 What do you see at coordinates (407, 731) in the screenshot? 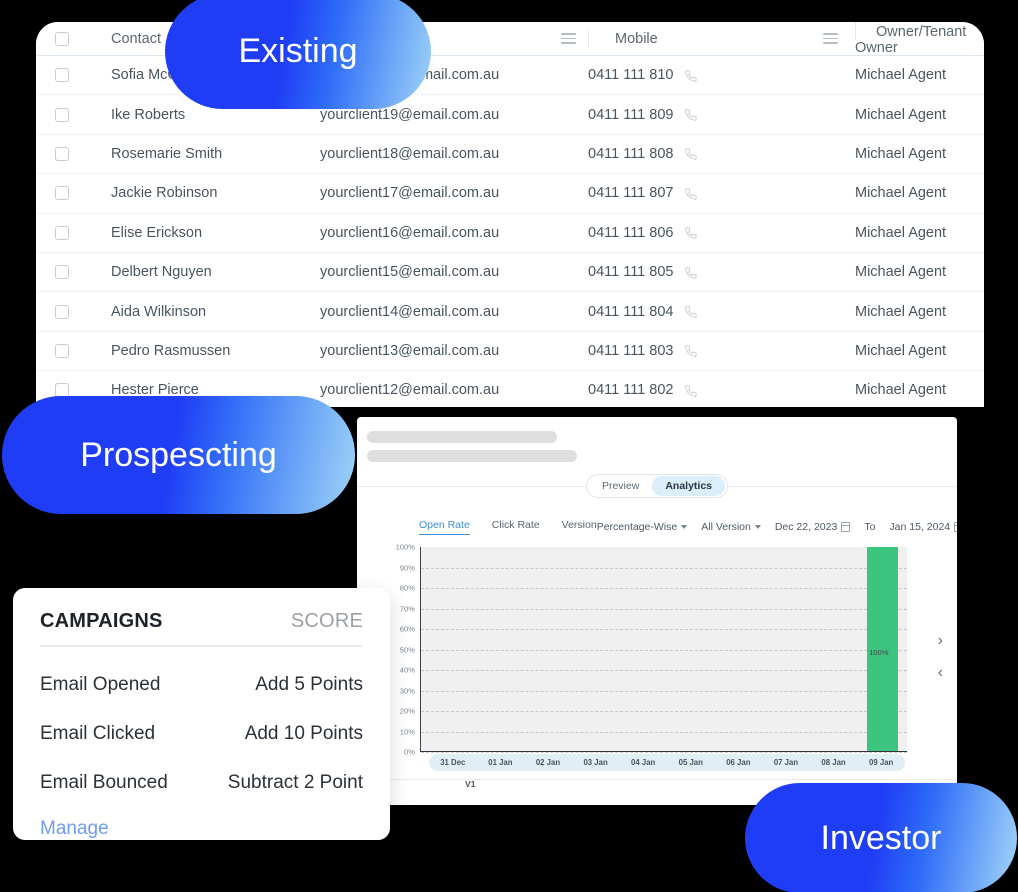
I see `chart-y-tick: 10%` at bounding box center [407, 731].